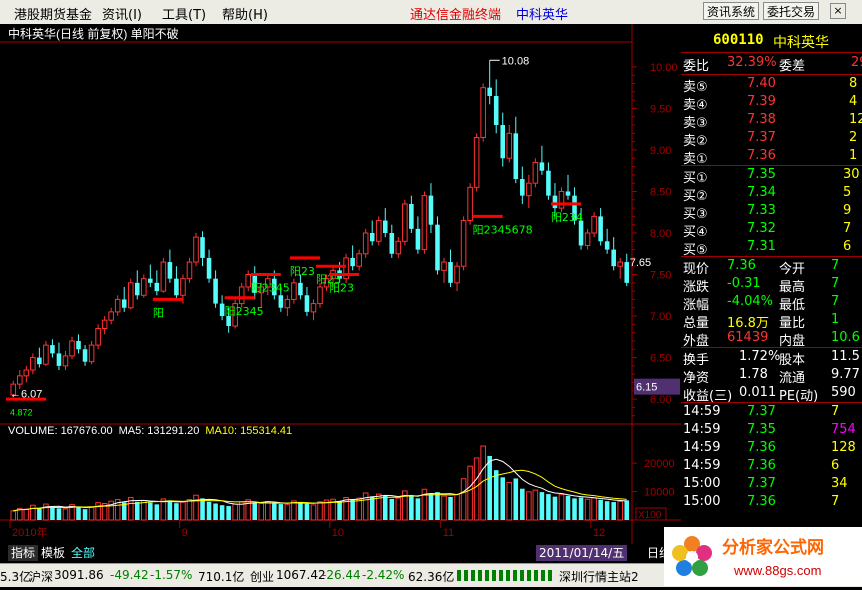  Describe the element at coordinates (503, 229) in the screenshot. I see `signal-label: 阳2345678` at that location.